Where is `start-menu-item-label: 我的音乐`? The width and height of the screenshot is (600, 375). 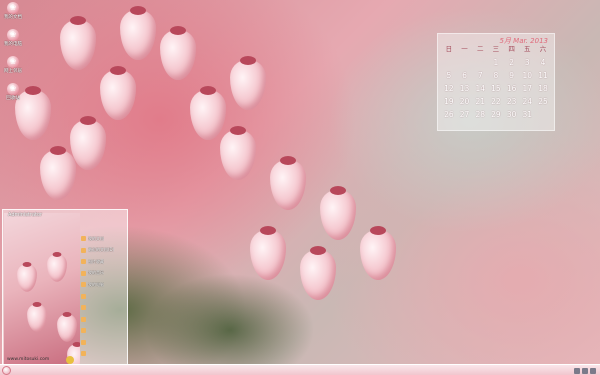
start-menu-item-label: 我的音乐 is located at coordinates (96, 273).